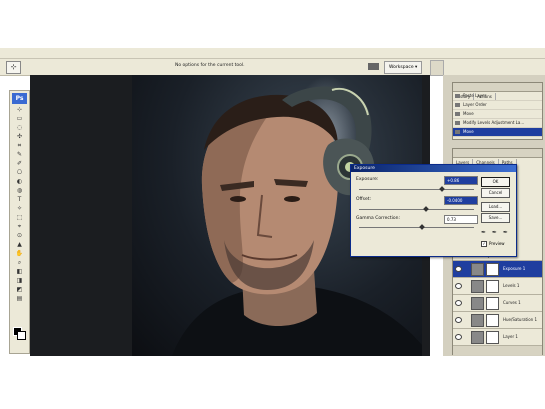  What do you see at coordinates (416, 189) in the screenshot?
I see `exposure-slider` at bounding box center [416, 189].